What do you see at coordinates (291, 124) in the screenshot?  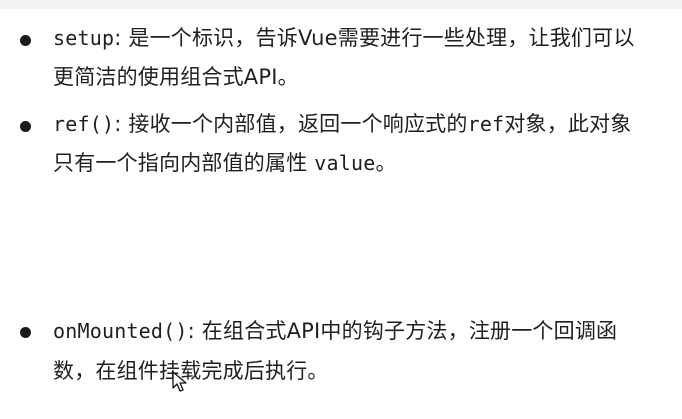 I see `item-text: : 接收一个内部值，返回一个响应式的` at bounding box center [291, 124].